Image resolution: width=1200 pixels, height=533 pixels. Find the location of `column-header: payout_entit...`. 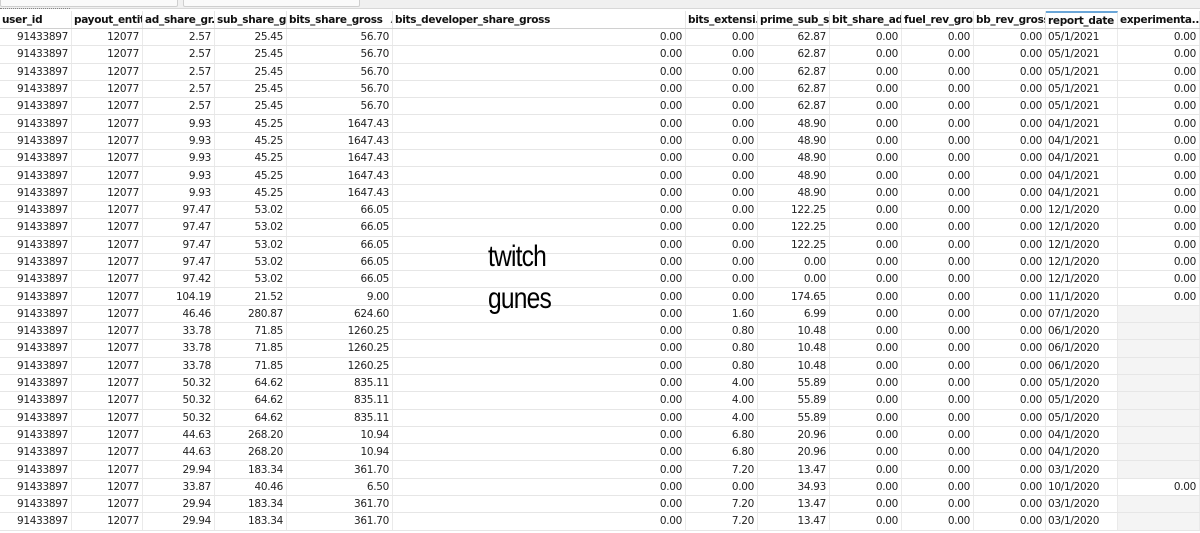

column-header: payout_entit... is located at coordinates (107, 19).